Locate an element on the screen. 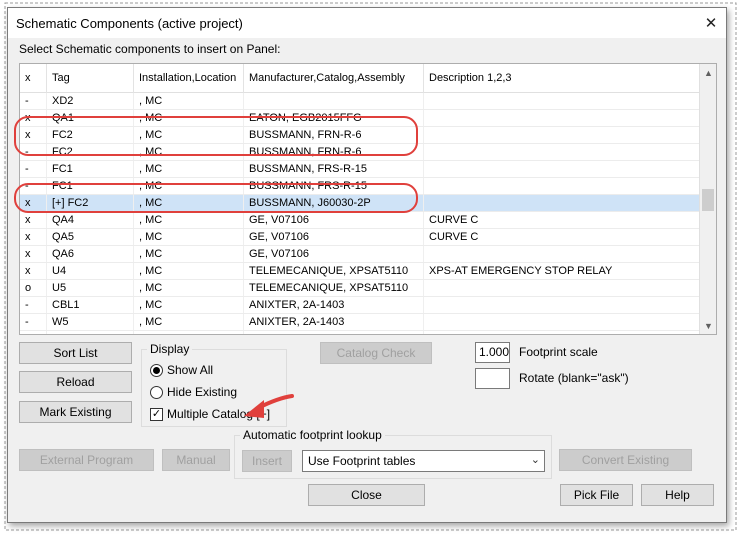  multiple-catalog-checkbox: ✓ Multiple Catalog [+] is located at coordinates (210, 414).